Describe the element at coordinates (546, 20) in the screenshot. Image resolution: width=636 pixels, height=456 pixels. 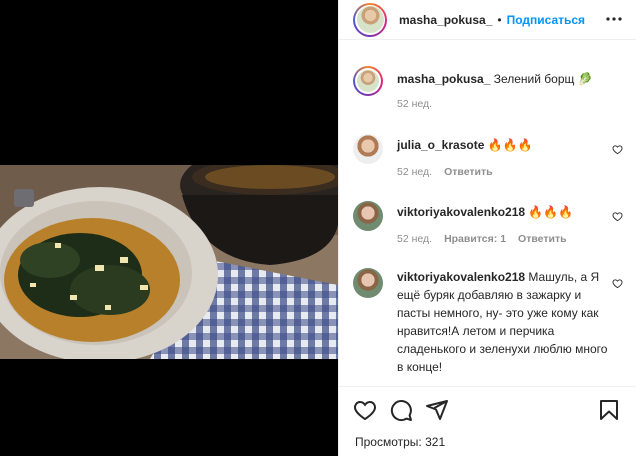
I see `follow-button: Подписаться` at that location.